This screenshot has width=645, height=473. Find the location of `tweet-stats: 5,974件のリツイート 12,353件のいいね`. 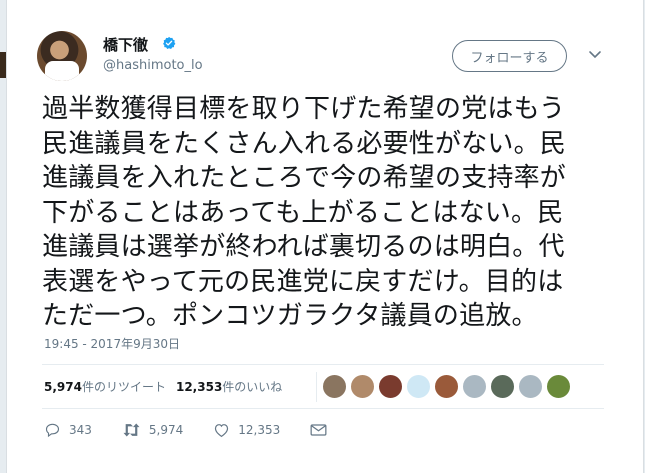

tweet-stats: 5,974件のリツイート 12,353件のいいね is located at coordinates (163, 386).